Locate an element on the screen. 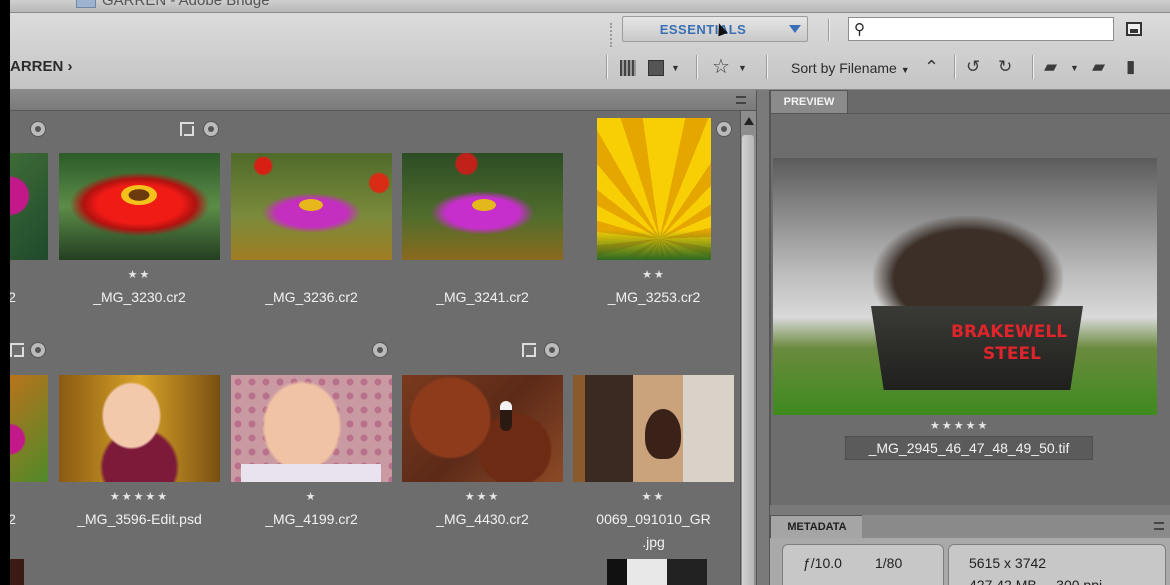  workspace-label: ESSENTIALS is located at coordinates (703, 29).